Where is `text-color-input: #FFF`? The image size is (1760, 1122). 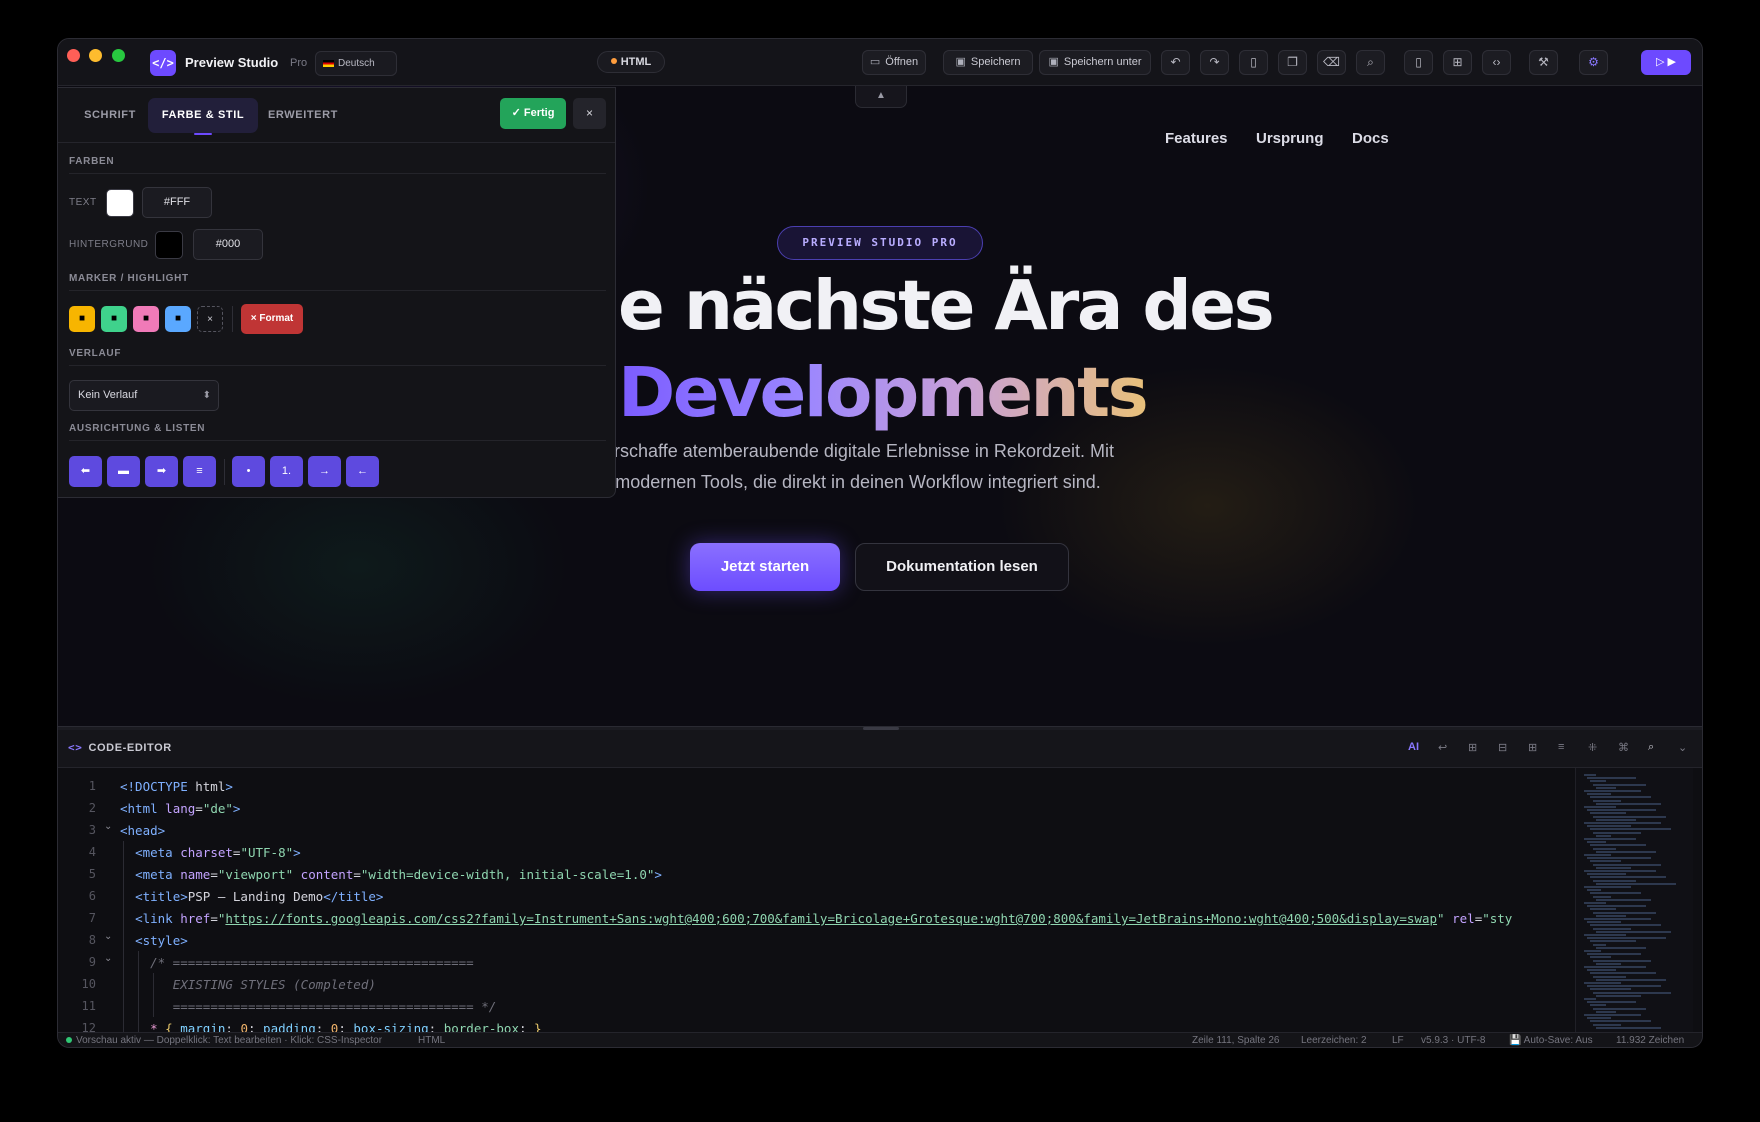 text-color-input: #FFF is located at coordinates (177, 202).